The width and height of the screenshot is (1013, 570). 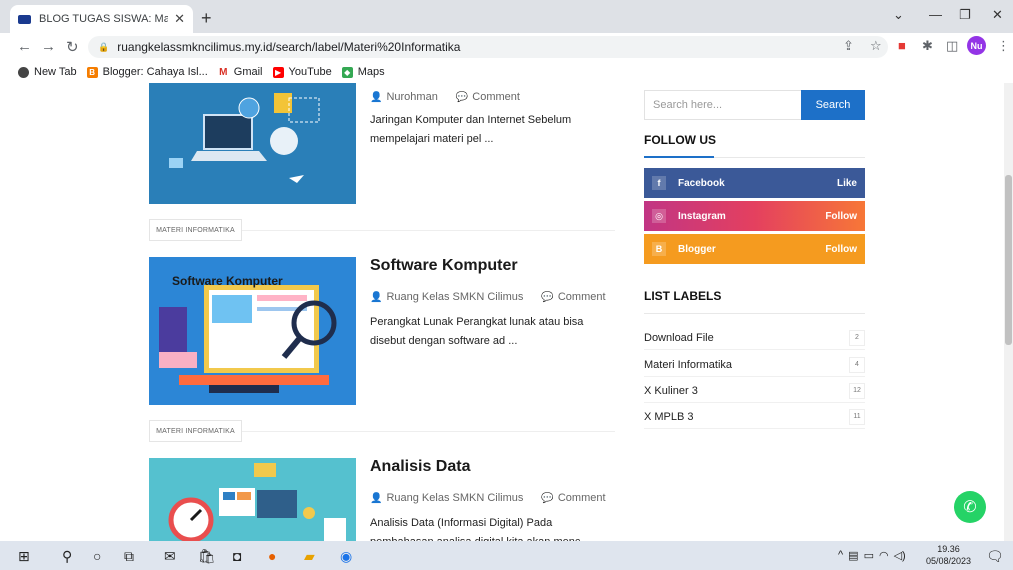 What do you see at coordinates (206, 18) in the screenshot?
I see `new-tab-button: +` at bounding box center [206, 18].